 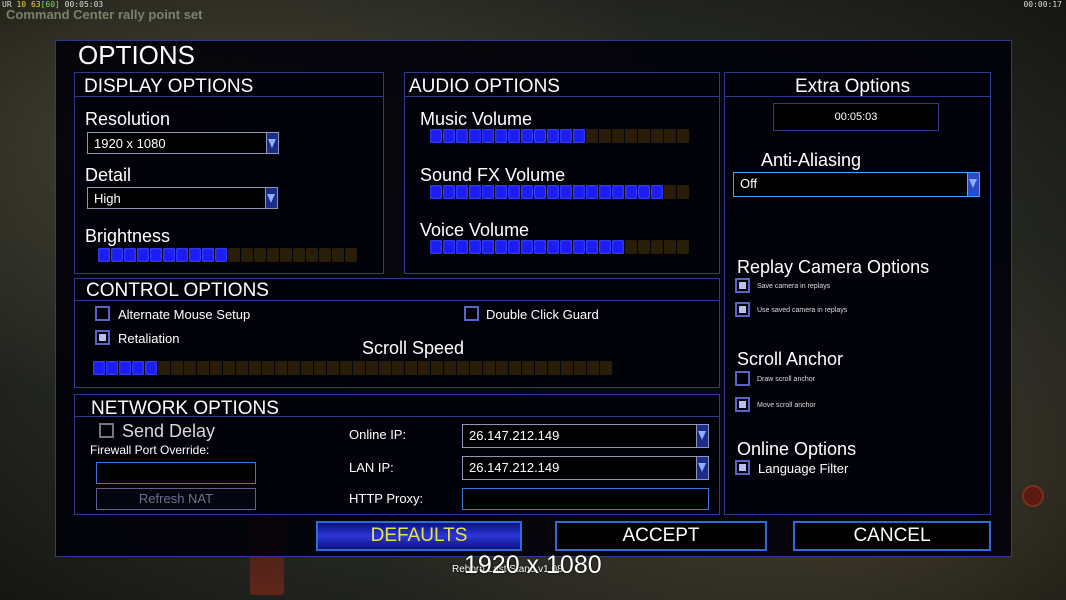 I want to click on voice-volume-slider, so click(x=559, y=247).